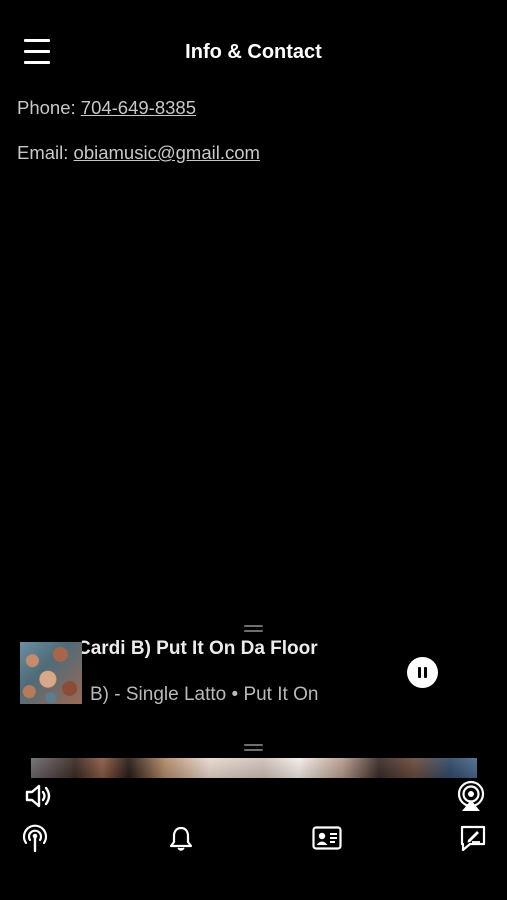  I want to click on track-subtitle-text: B) - Single Latto • Put It On, so click(204, 694).